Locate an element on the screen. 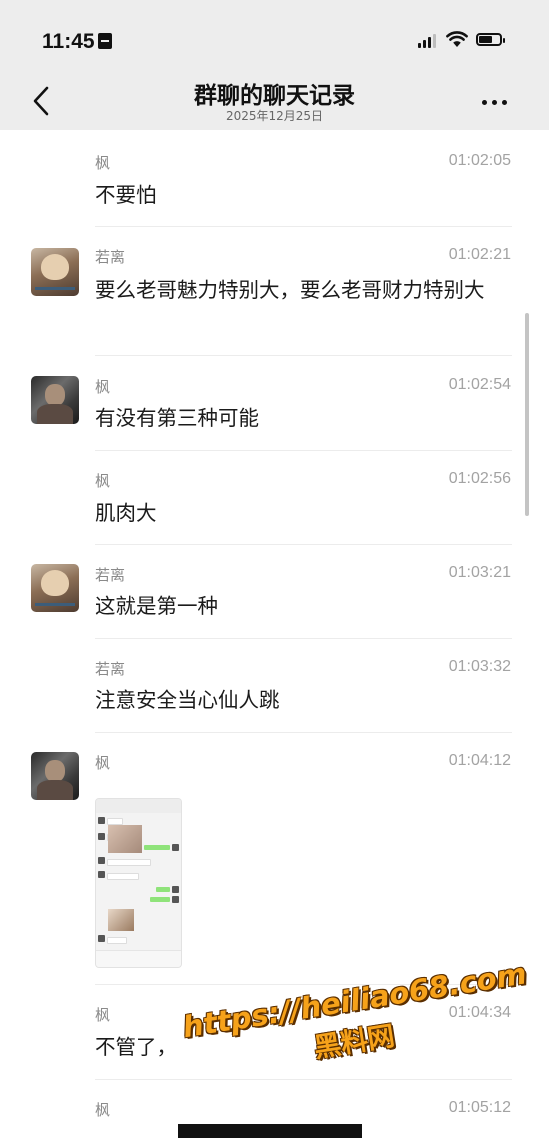  status-time: 11:45 is located at coordinates (68, 41).